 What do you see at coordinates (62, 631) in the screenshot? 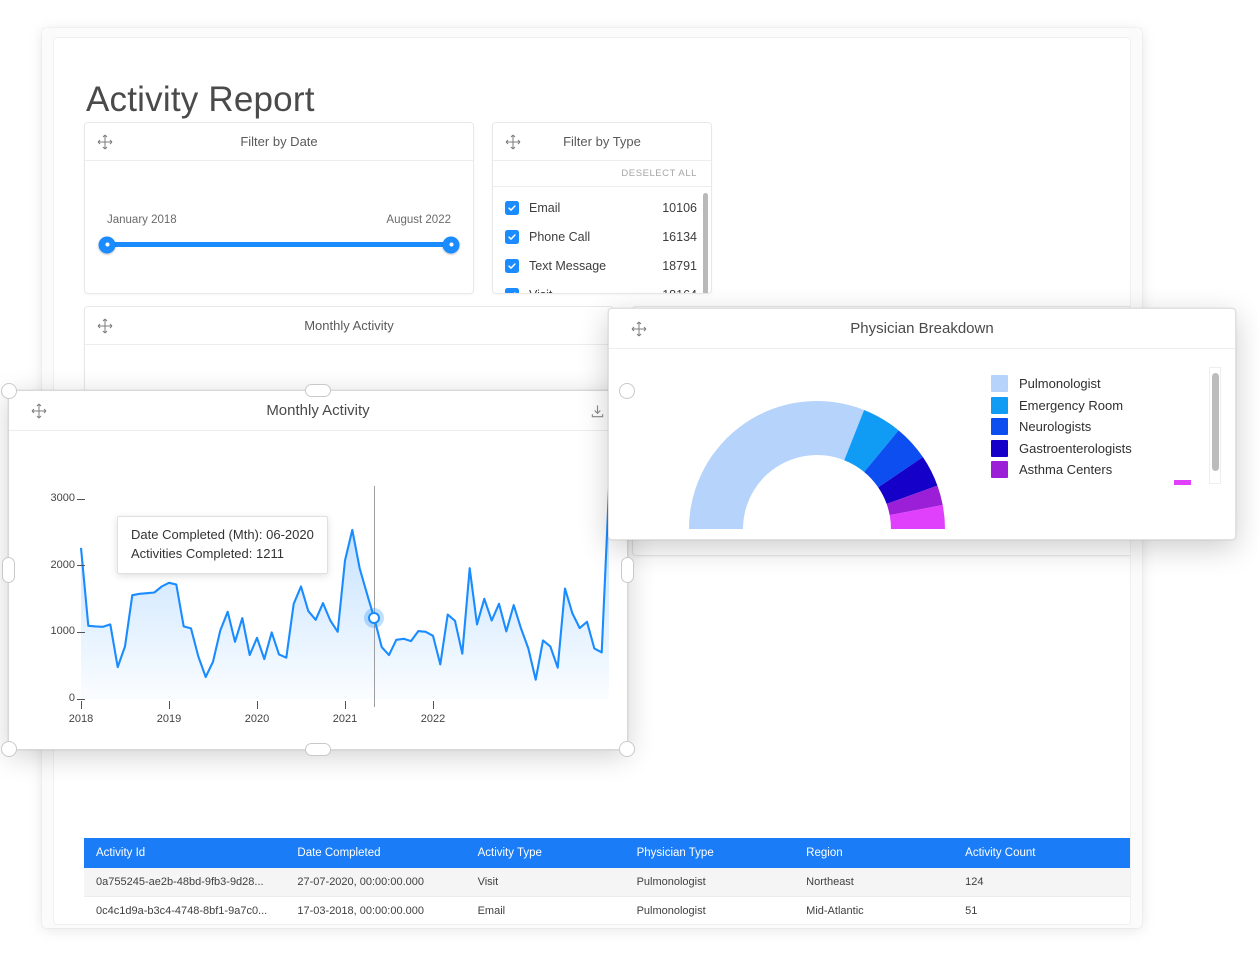
I see `y-axis-tick-label: 1000` at bounding box center [62, 631].